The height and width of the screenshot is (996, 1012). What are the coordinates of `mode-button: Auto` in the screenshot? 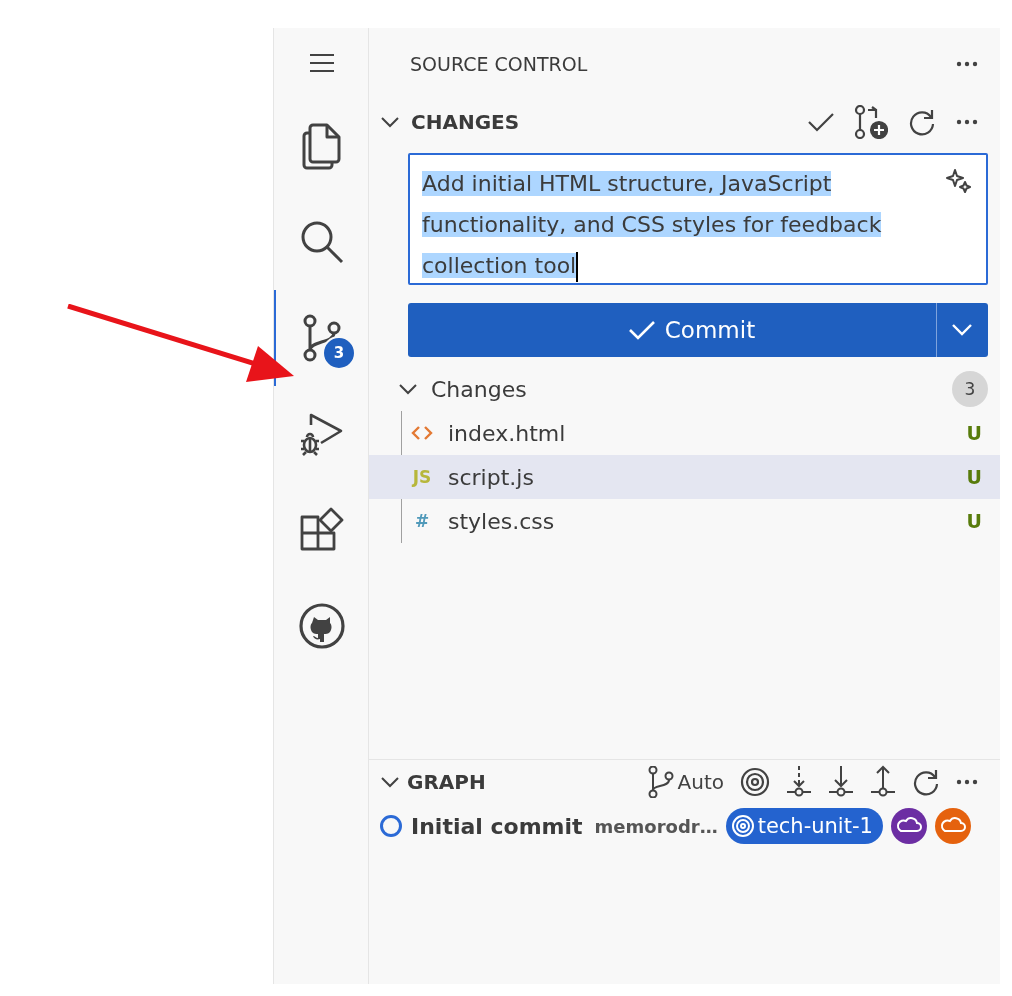 It's located at (685, 782).